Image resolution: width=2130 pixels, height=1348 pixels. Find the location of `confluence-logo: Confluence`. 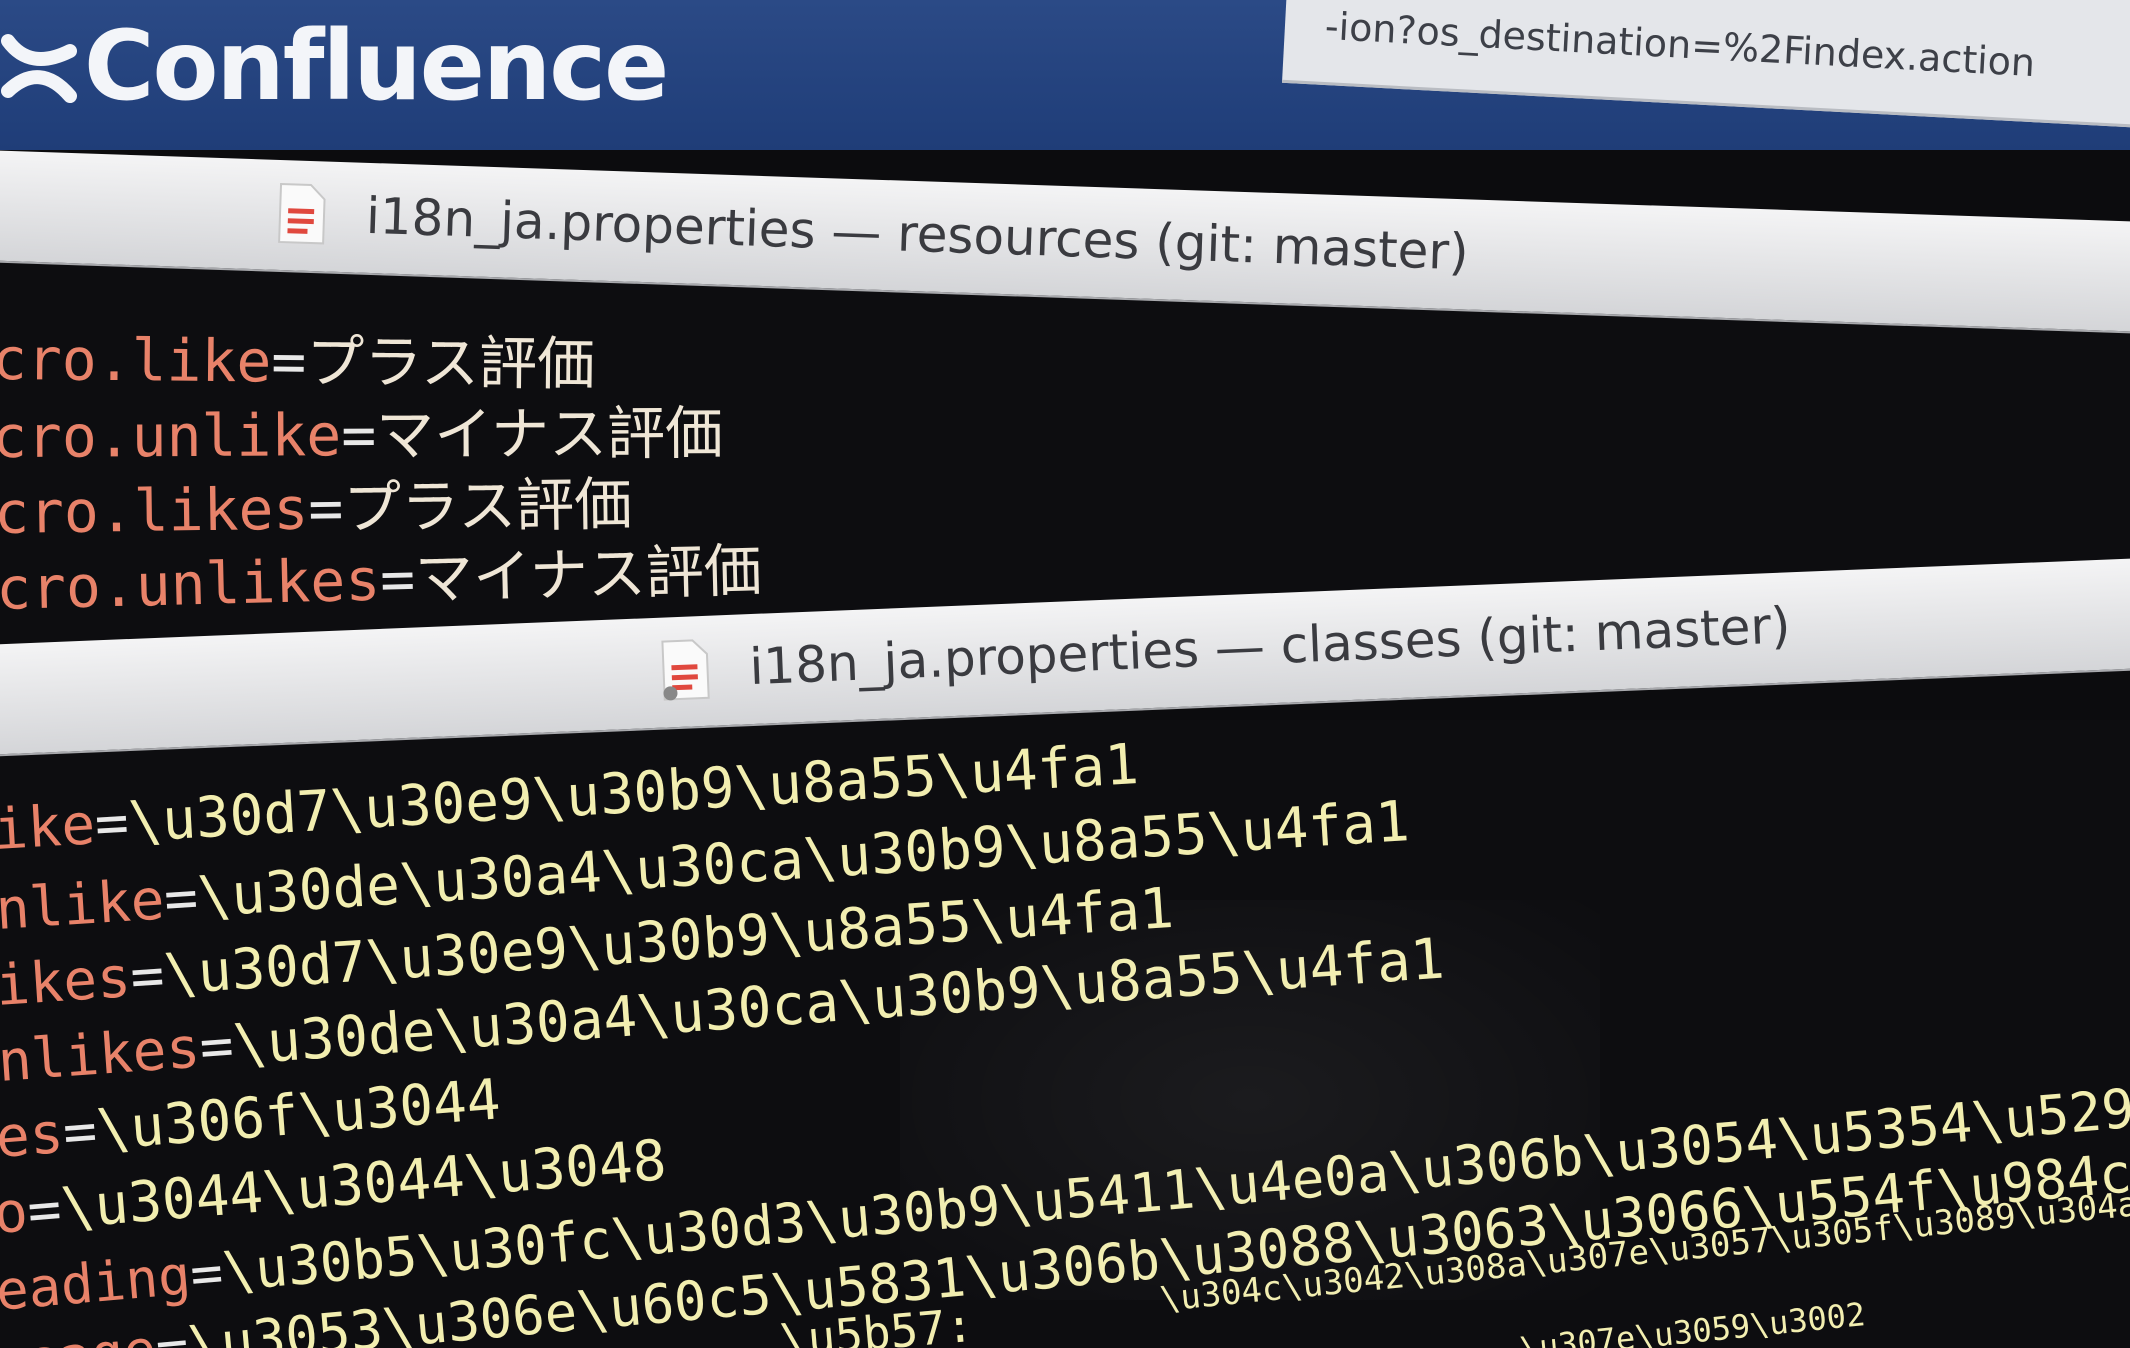

confluence-logo: Confluence is located at coordinates (334, 66).